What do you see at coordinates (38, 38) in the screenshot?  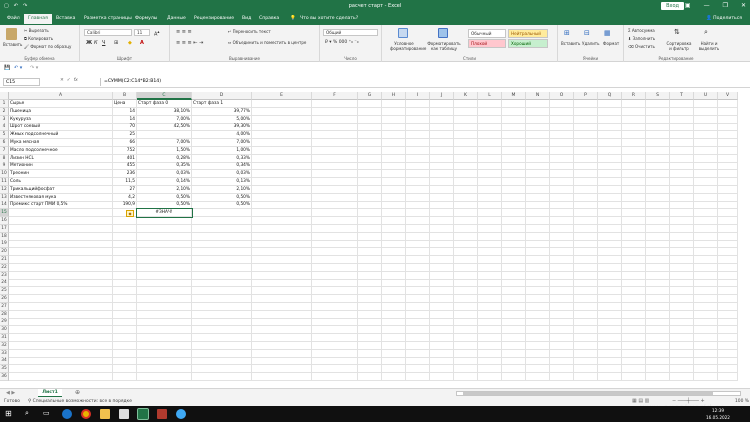 I see `copy-button: ⧉ Копировать` at bounding box center [38, 38].